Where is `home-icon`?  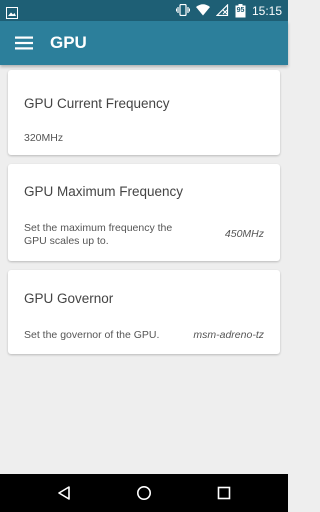 home-icon is located at coordinates (144, 493).